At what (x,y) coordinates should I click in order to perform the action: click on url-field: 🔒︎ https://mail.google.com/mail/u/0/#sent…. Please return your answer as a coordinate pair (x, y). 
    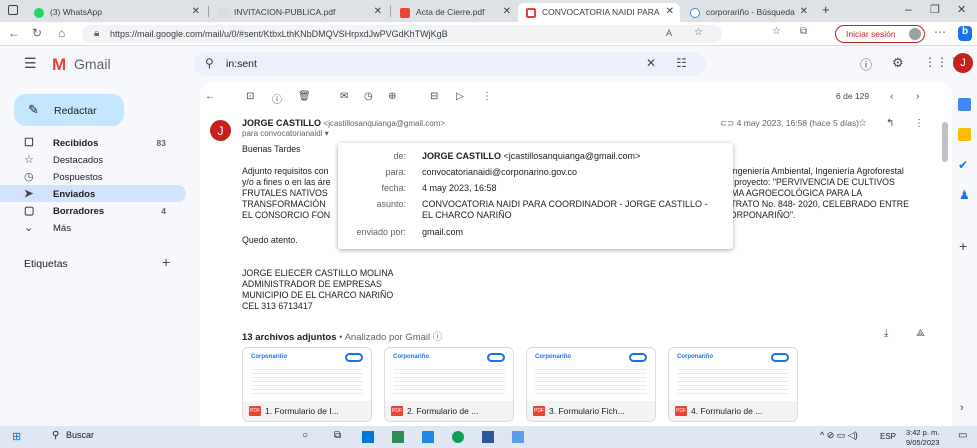
    Looking at the image, I should click on (402, 34).